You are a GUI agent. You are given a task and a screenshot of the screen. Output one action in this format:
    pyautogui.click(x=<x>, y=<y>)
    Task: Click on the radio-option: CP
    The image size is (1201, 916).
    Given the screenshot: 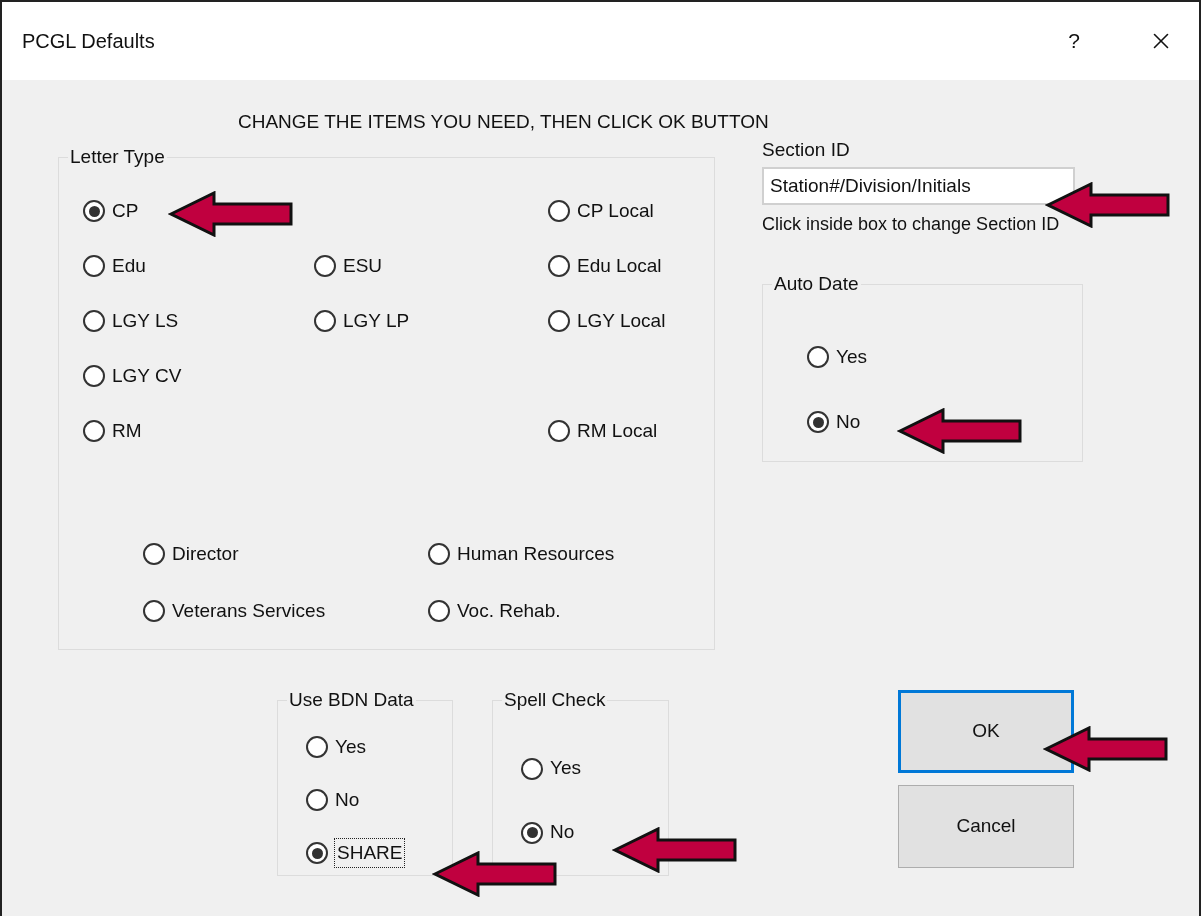 What is the action you would take?
    pyautogui.click(x=111, y=211)
    